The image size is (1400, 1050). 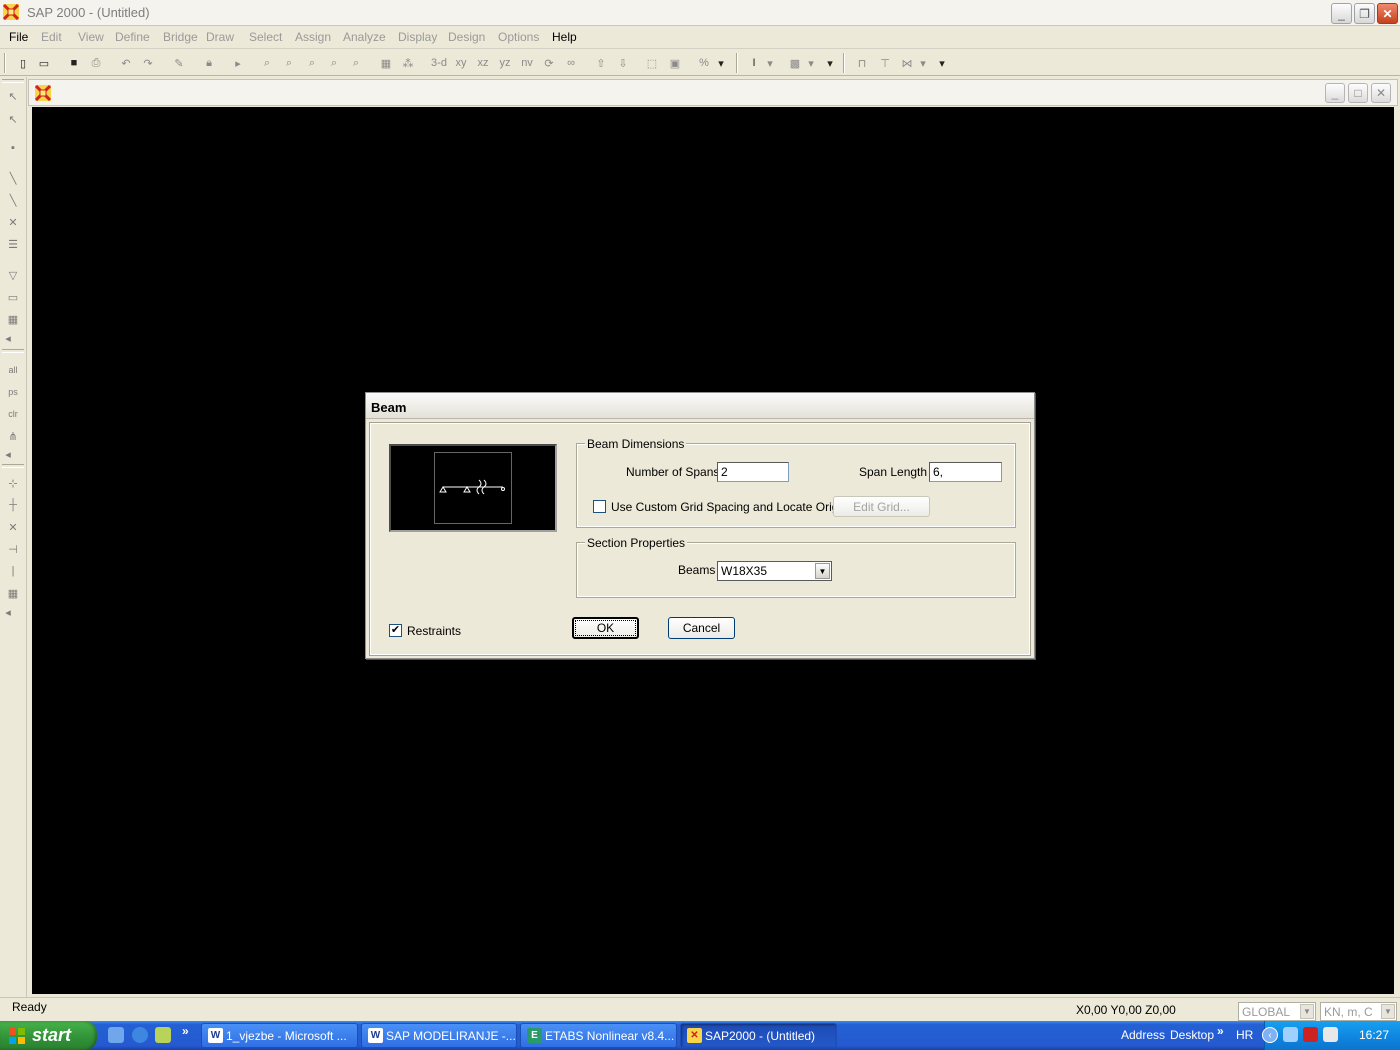 I want to click on draw-link-icon: ⋈, so click(x=907, y=63).